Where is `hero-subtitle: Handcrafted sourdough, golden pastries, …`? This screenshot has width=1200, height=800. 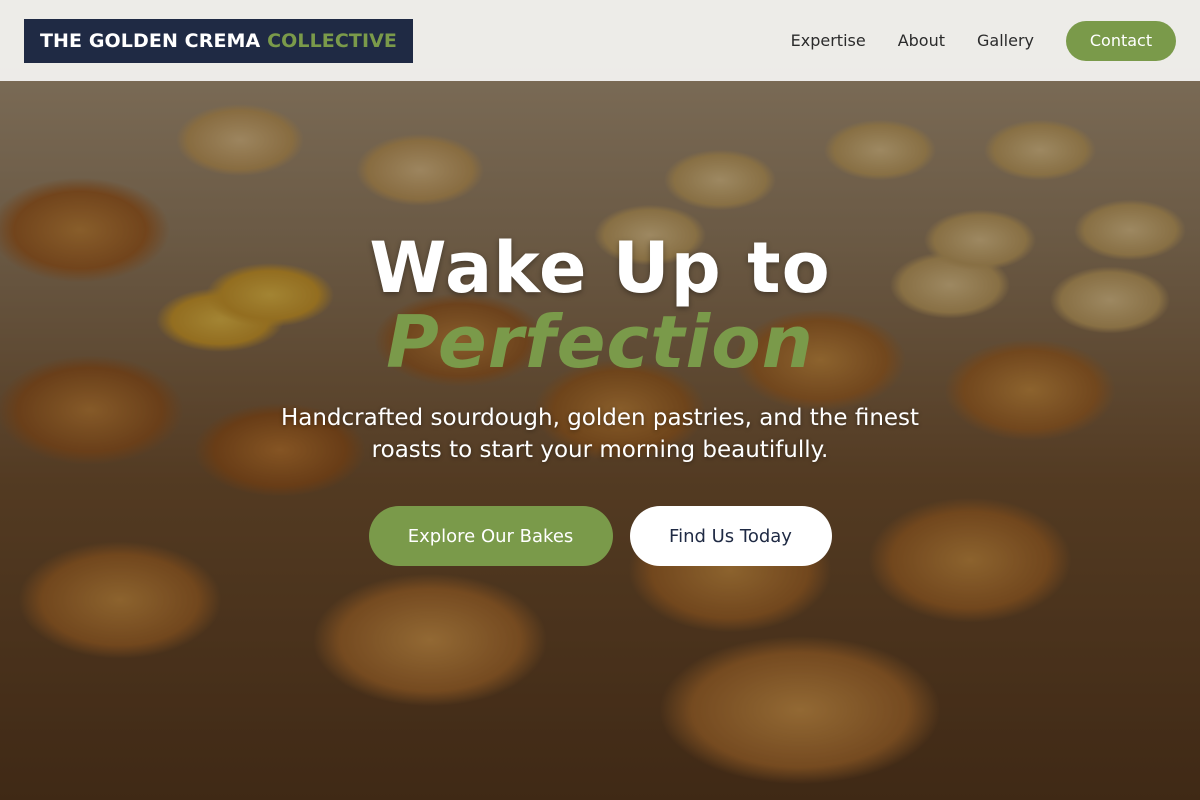
hero-subtitle: Handcrafted sourdough, golden pastries, … is located at coordinates (600, 434).